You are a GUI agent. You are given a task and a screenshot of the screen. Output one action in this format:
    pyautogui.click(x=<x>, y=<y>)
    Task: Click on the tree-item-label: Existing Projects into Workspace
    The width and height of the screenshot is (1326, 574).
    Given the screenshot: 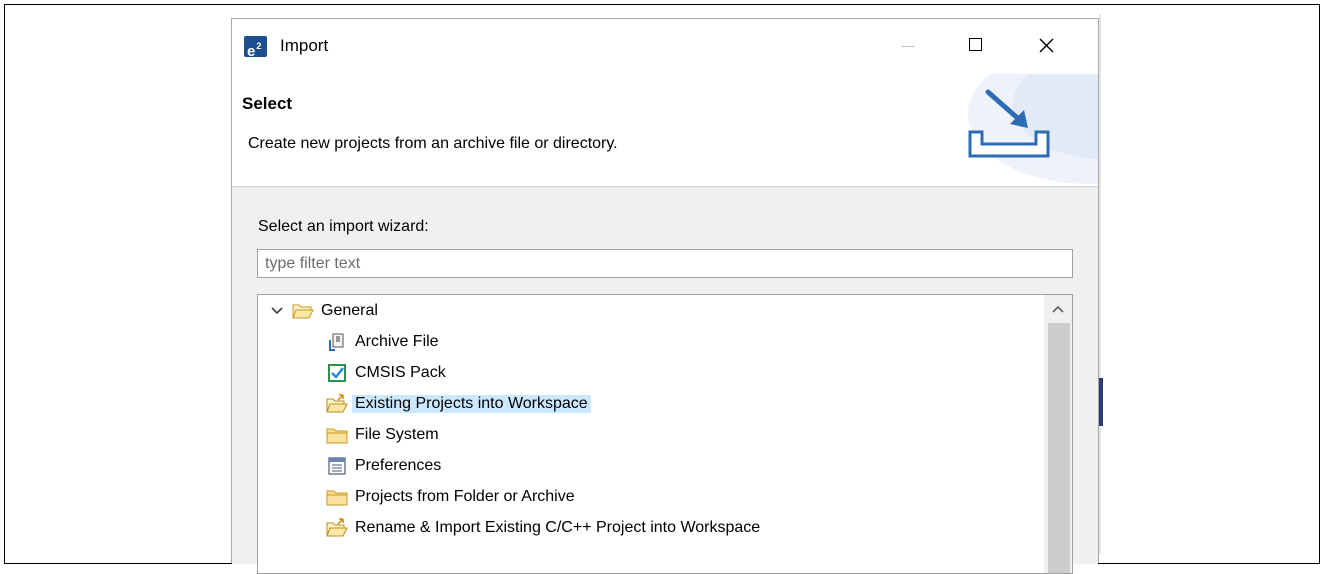 What is the action you would take?
    pyautogui.click(x=471, y=403)
    